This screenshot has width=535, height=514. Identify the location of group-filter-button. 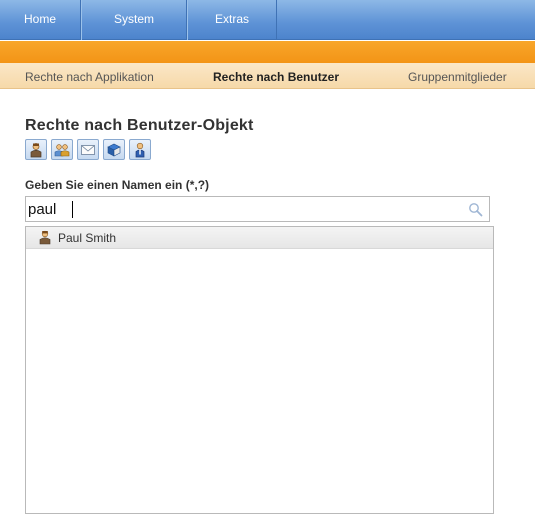
(62, 149).